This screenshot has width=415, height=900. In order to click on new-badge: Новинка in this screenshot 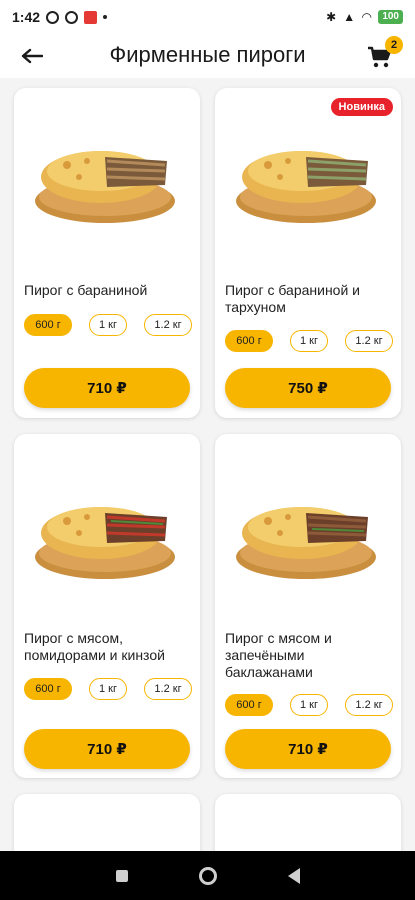, I will do `click(361, 107)`.